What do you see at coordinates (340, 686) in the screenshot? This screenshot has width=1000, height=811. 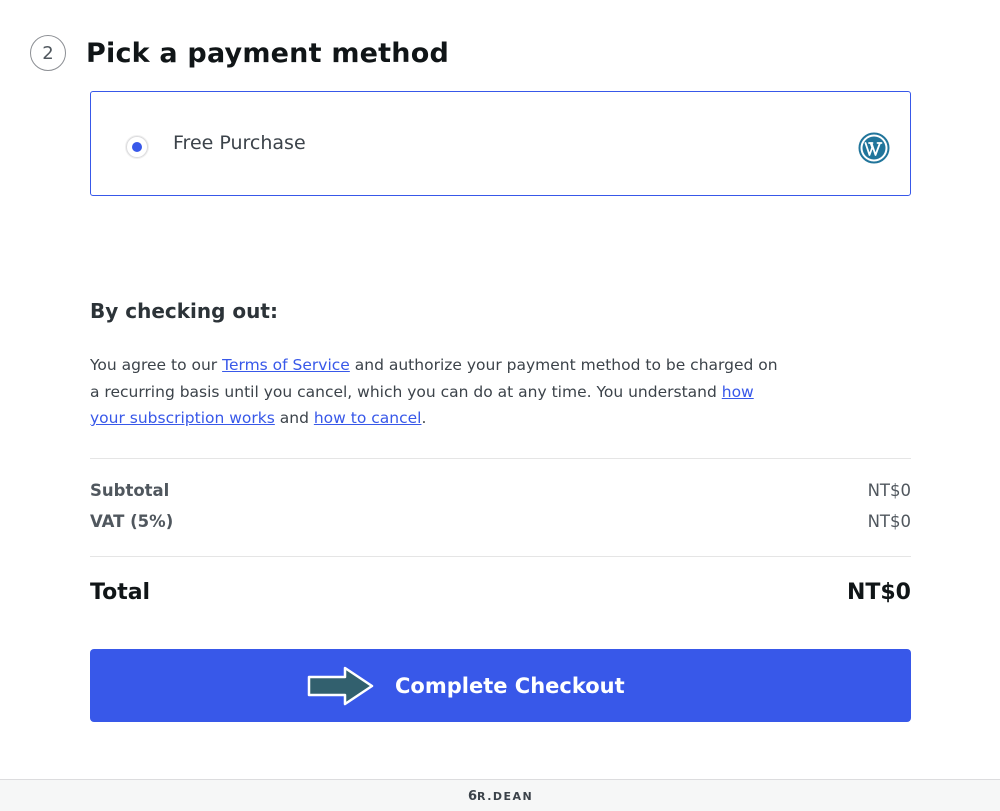 I see `arrow-right-icon` at bounding box center [340, 686].